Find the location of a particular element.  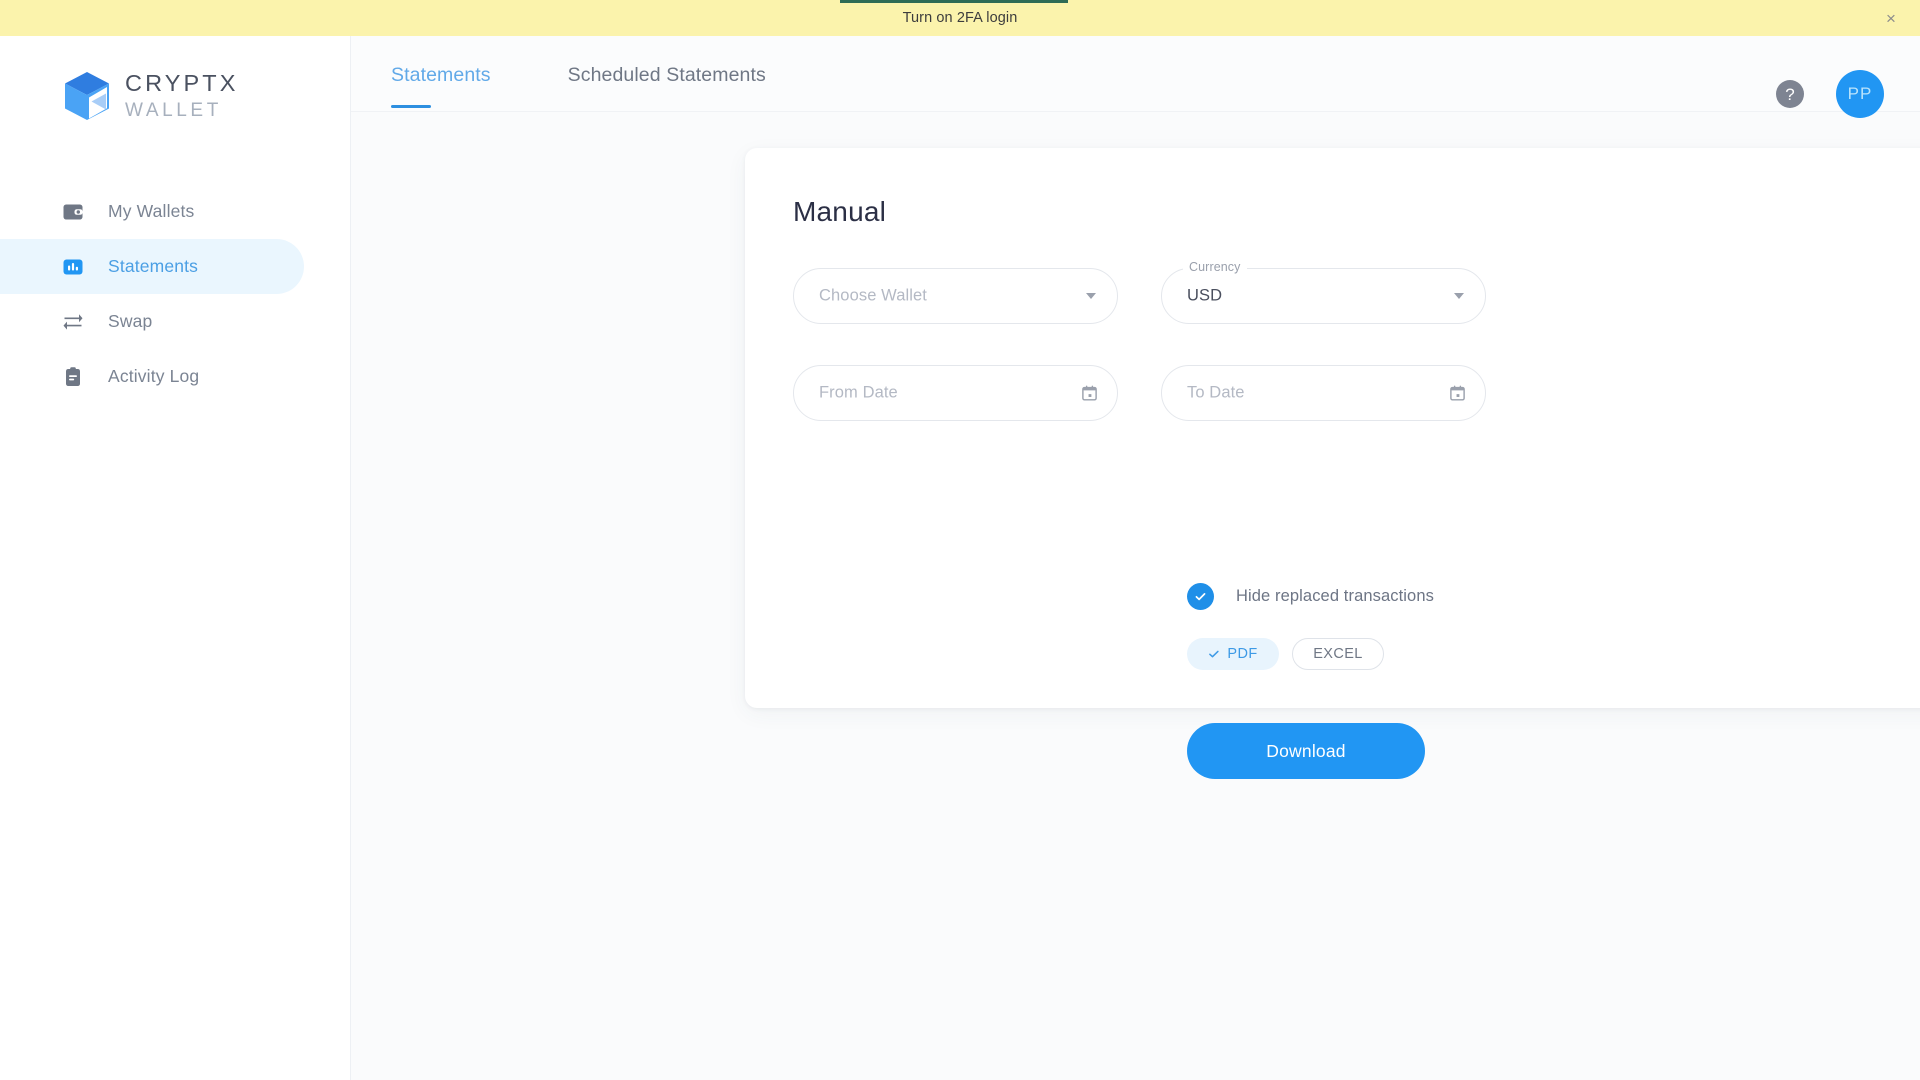

currency-select-value: USD is located at coordinates (1205, 295).